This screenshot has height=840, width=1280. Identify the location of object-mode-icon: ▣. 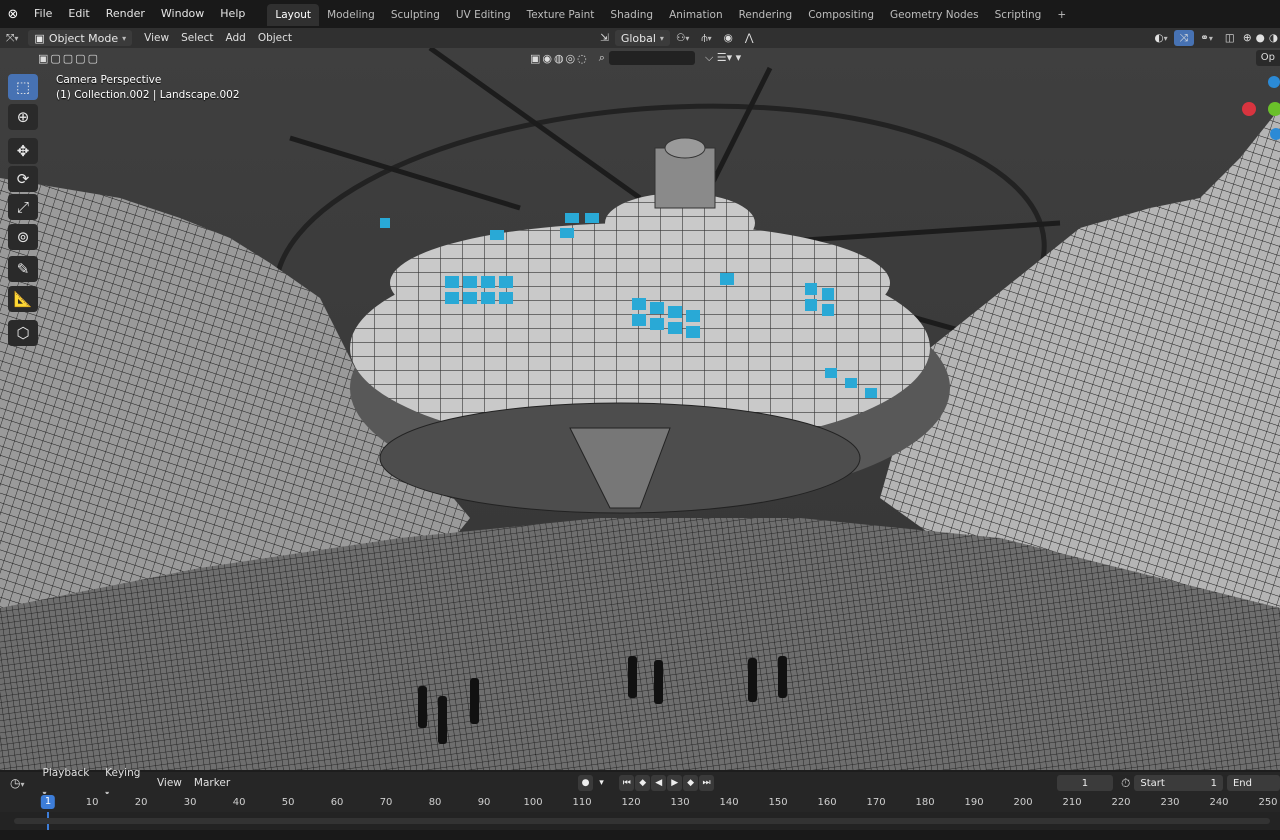
(39, 38).